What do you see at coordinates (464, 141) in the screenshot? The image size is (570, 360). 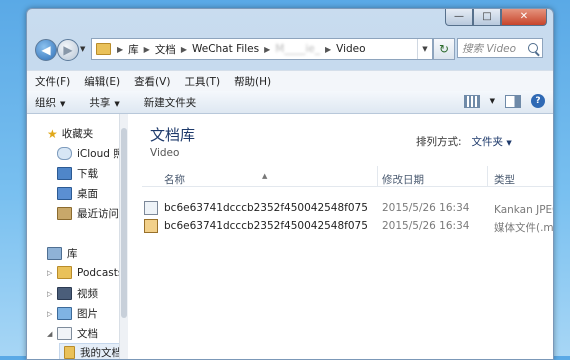 I see `arrange-by: 排列方式: 文件夹 ▼` at bounding box center [464, 141].